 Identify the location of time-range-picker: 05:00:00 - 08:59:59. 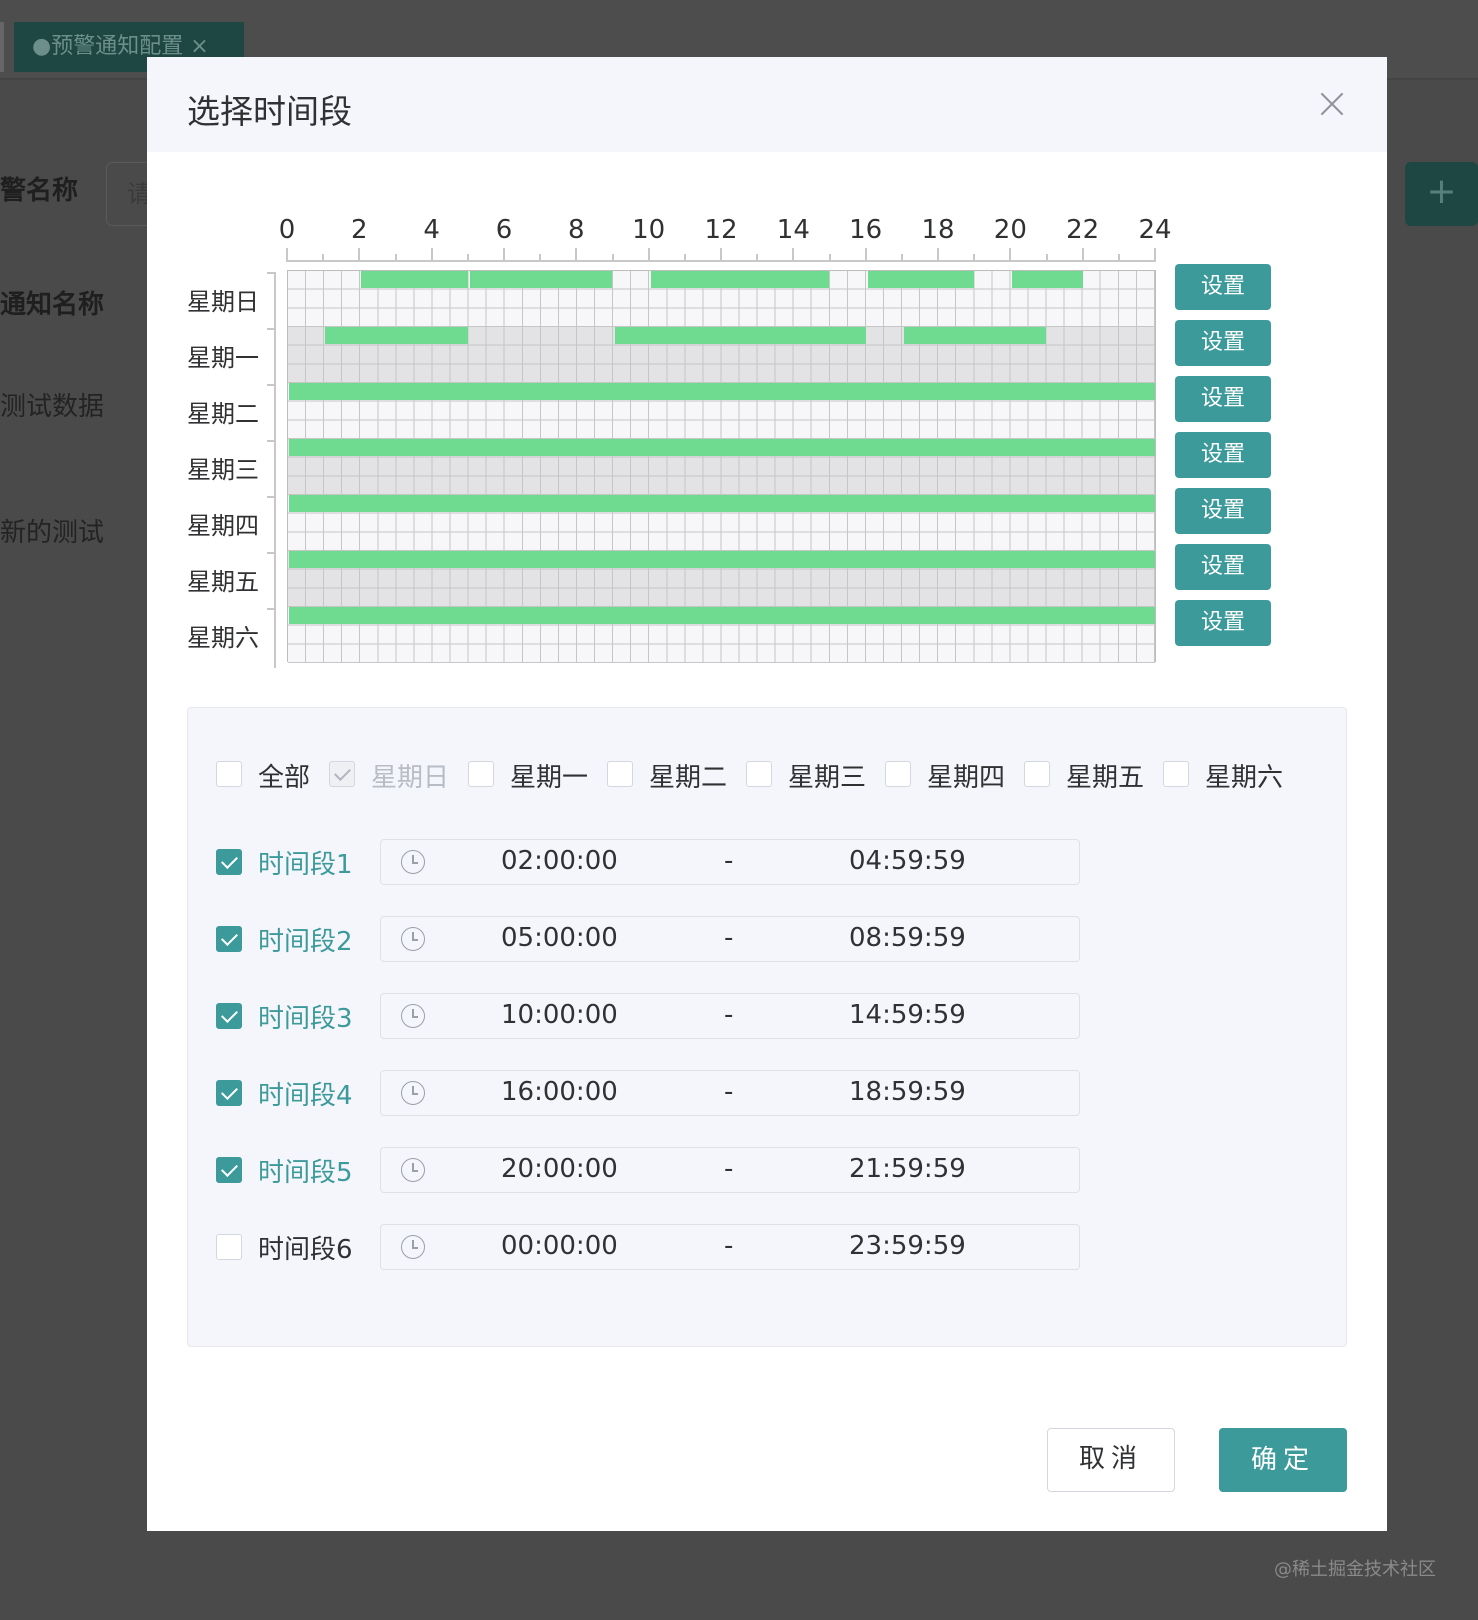
(730, 939).